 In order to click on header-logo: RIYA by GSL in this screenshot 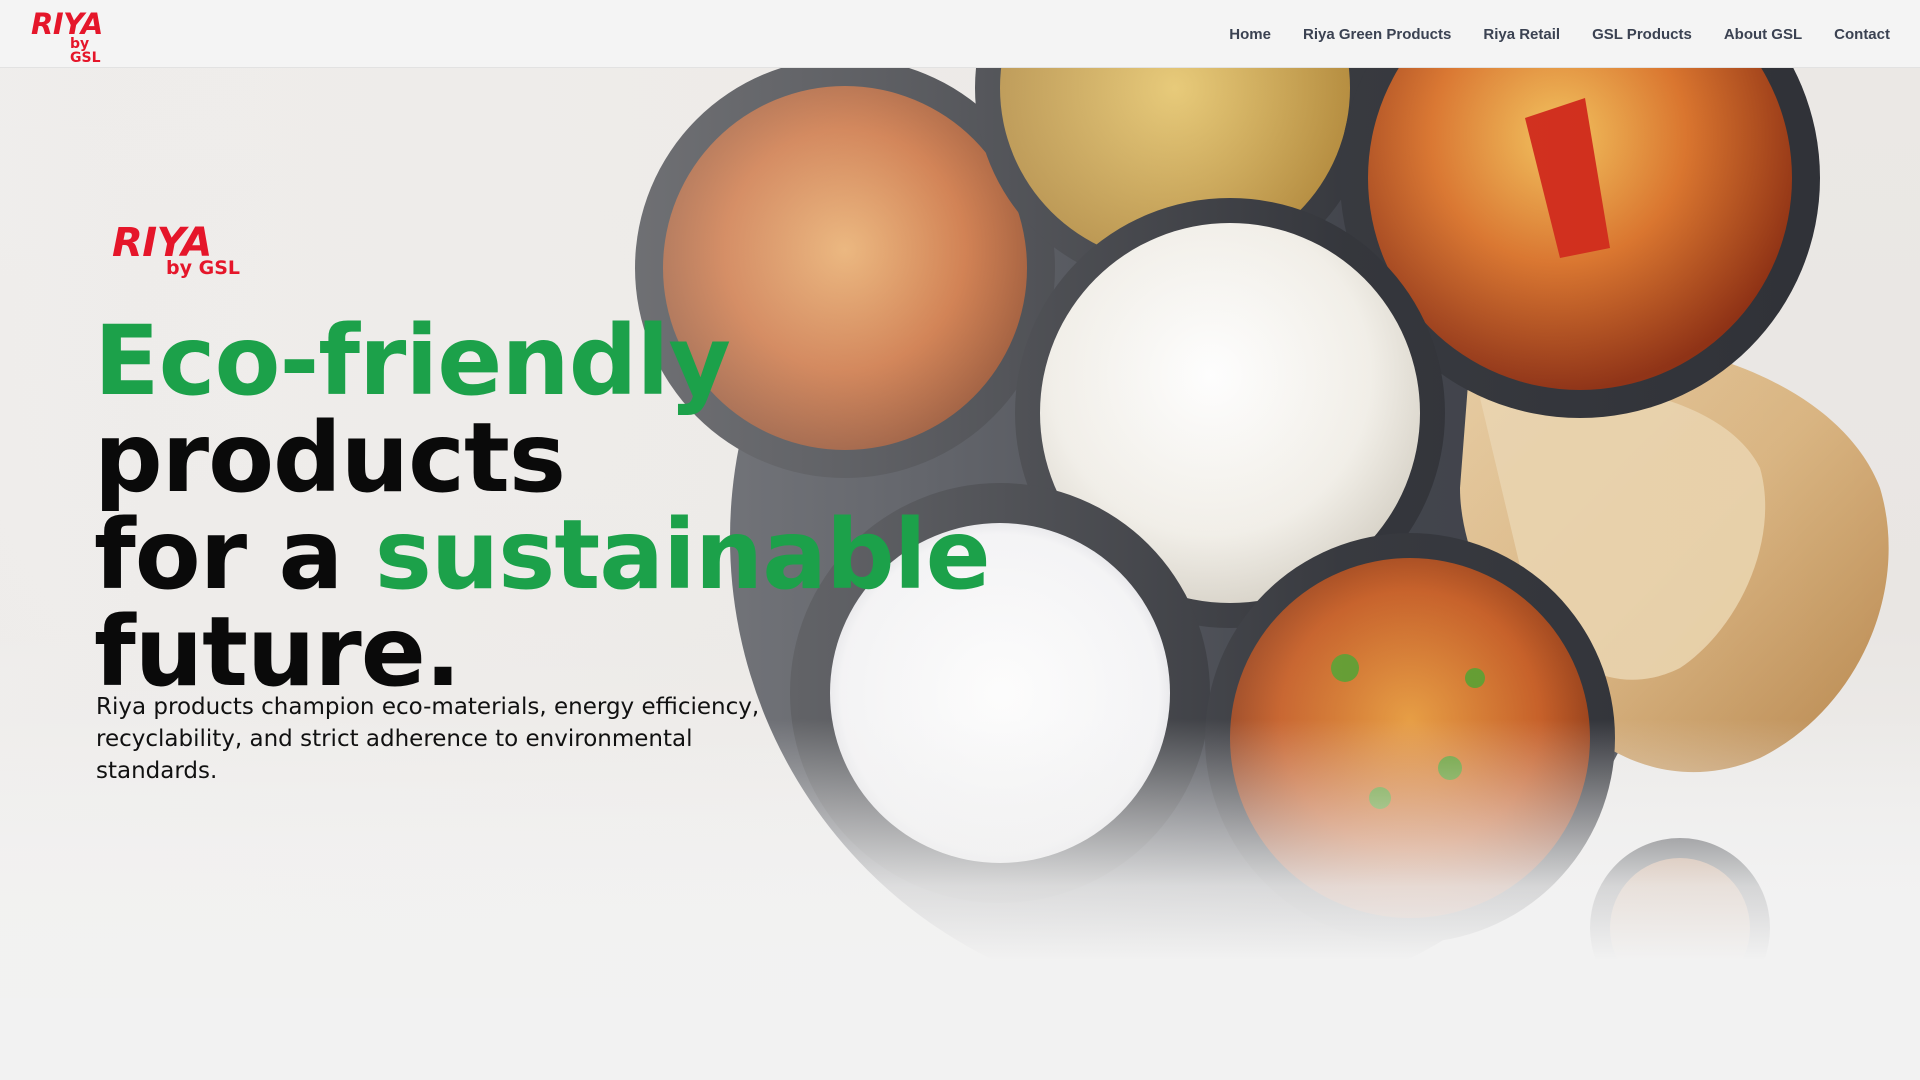, I will do `click(77, 36)`.